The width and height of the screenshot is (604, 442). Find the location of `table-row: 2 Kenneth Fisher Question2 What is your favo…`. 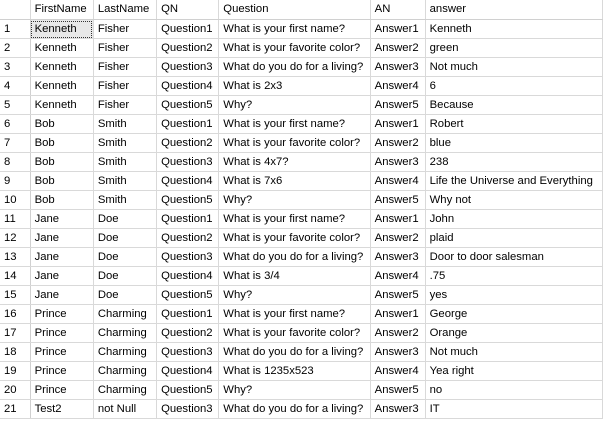

table-row: 2 Kenneth Fisher Question2 What is your favo… is located at coordinates (302, 48).